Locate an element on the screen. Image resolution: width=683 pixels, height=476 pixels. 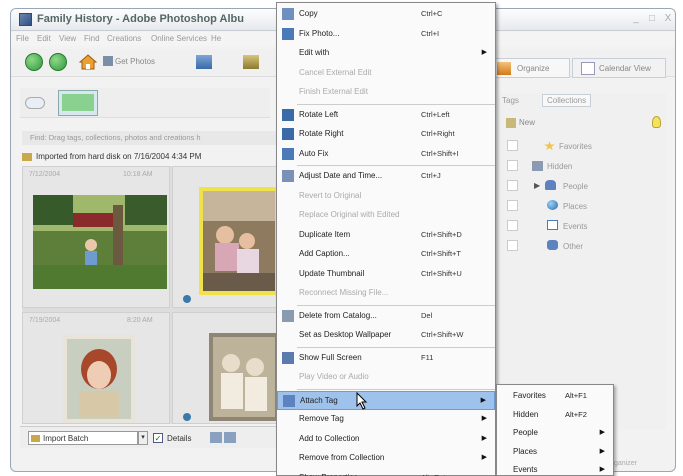
menu-item-add-to-collection: Add to Collection ▶ is located at coordinates (386, 439).